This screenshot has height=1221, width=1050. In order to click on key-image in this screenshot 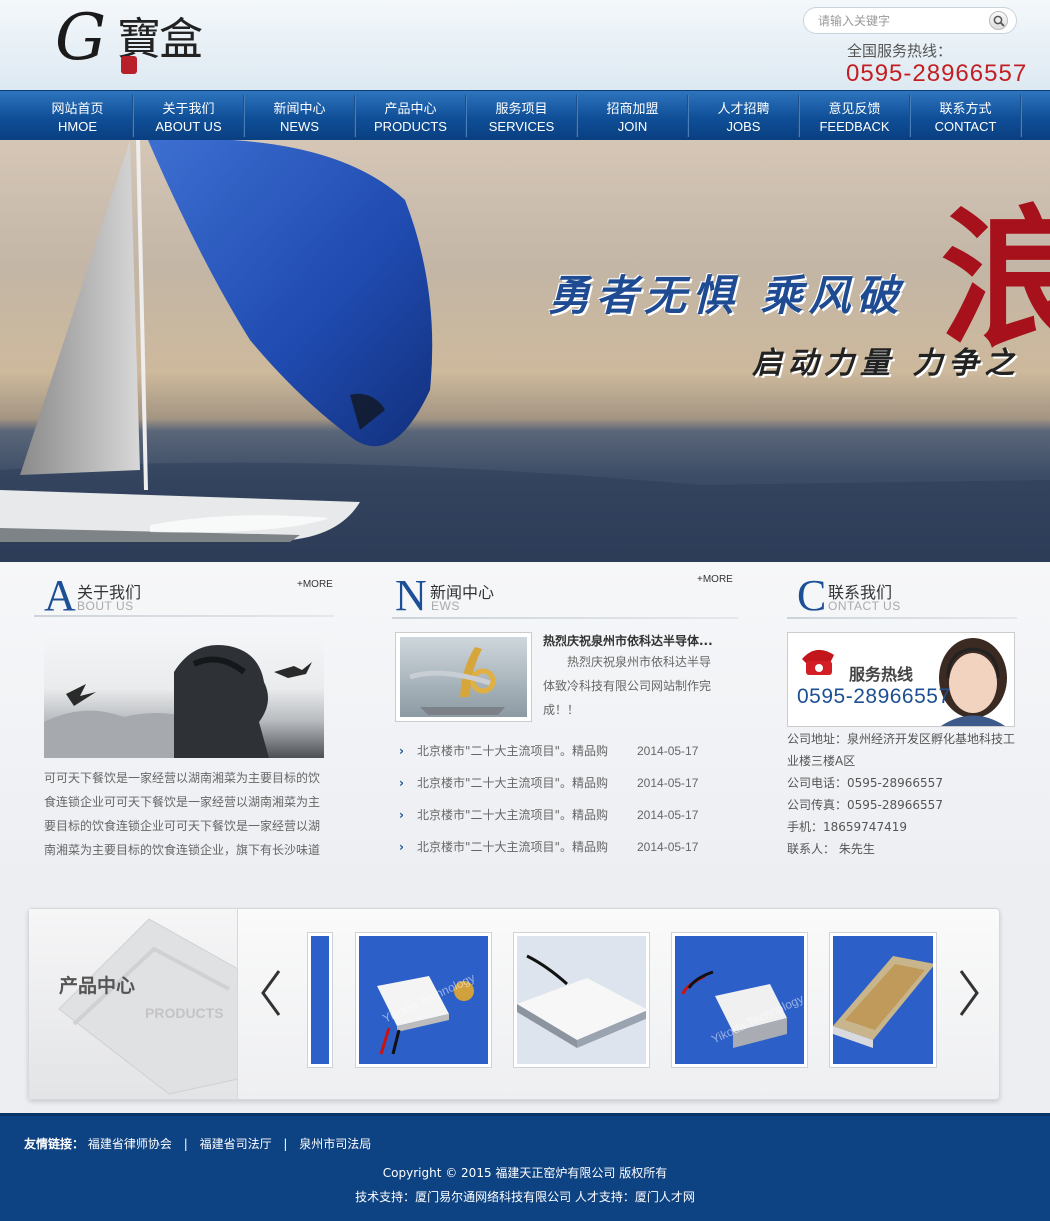, I will do `click(457, 681)`.